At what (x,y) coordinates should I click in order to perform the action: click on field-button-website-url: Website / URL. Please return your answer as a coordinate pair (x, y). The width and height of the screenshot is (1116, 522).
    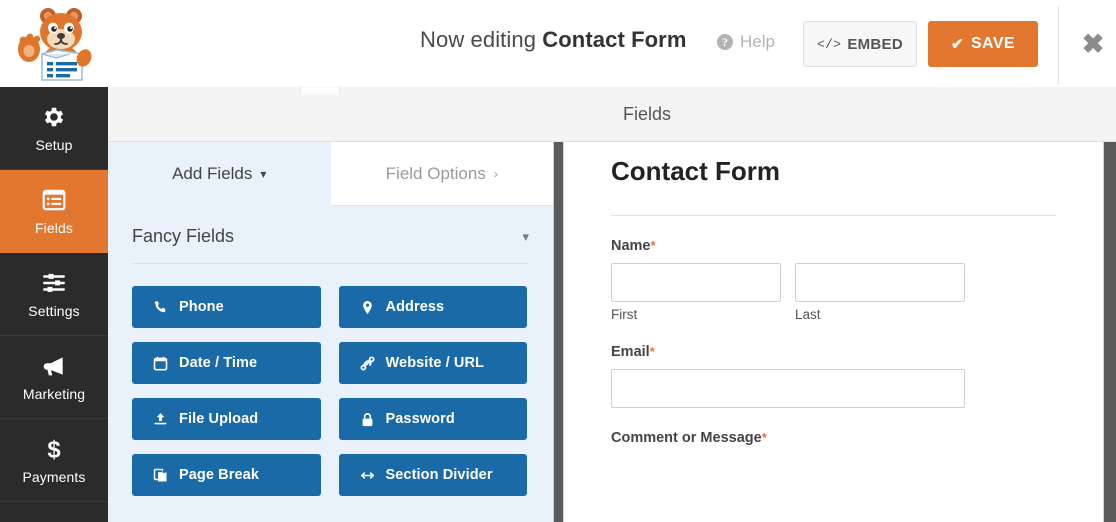
    Looking at the image, I should click on (432, 363).